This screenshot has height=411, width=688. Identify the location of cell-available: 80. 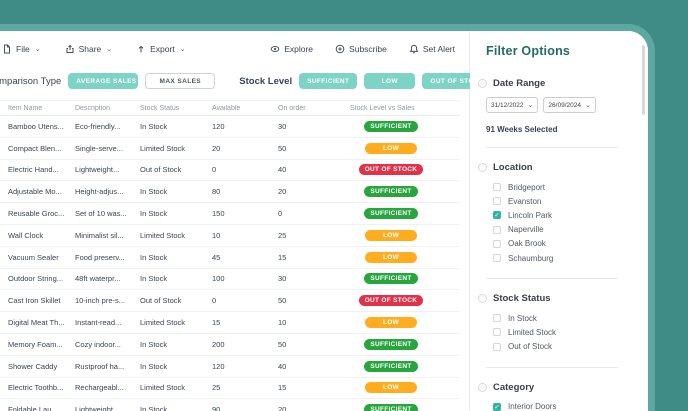
(216, 192).